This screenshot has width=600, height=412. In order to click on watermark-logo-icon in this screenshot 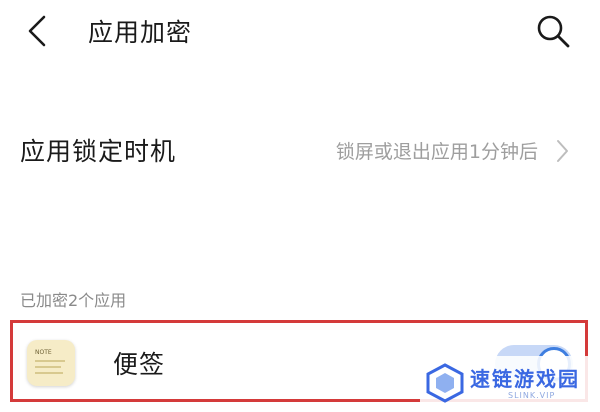, I will do `click(445, 383)`.